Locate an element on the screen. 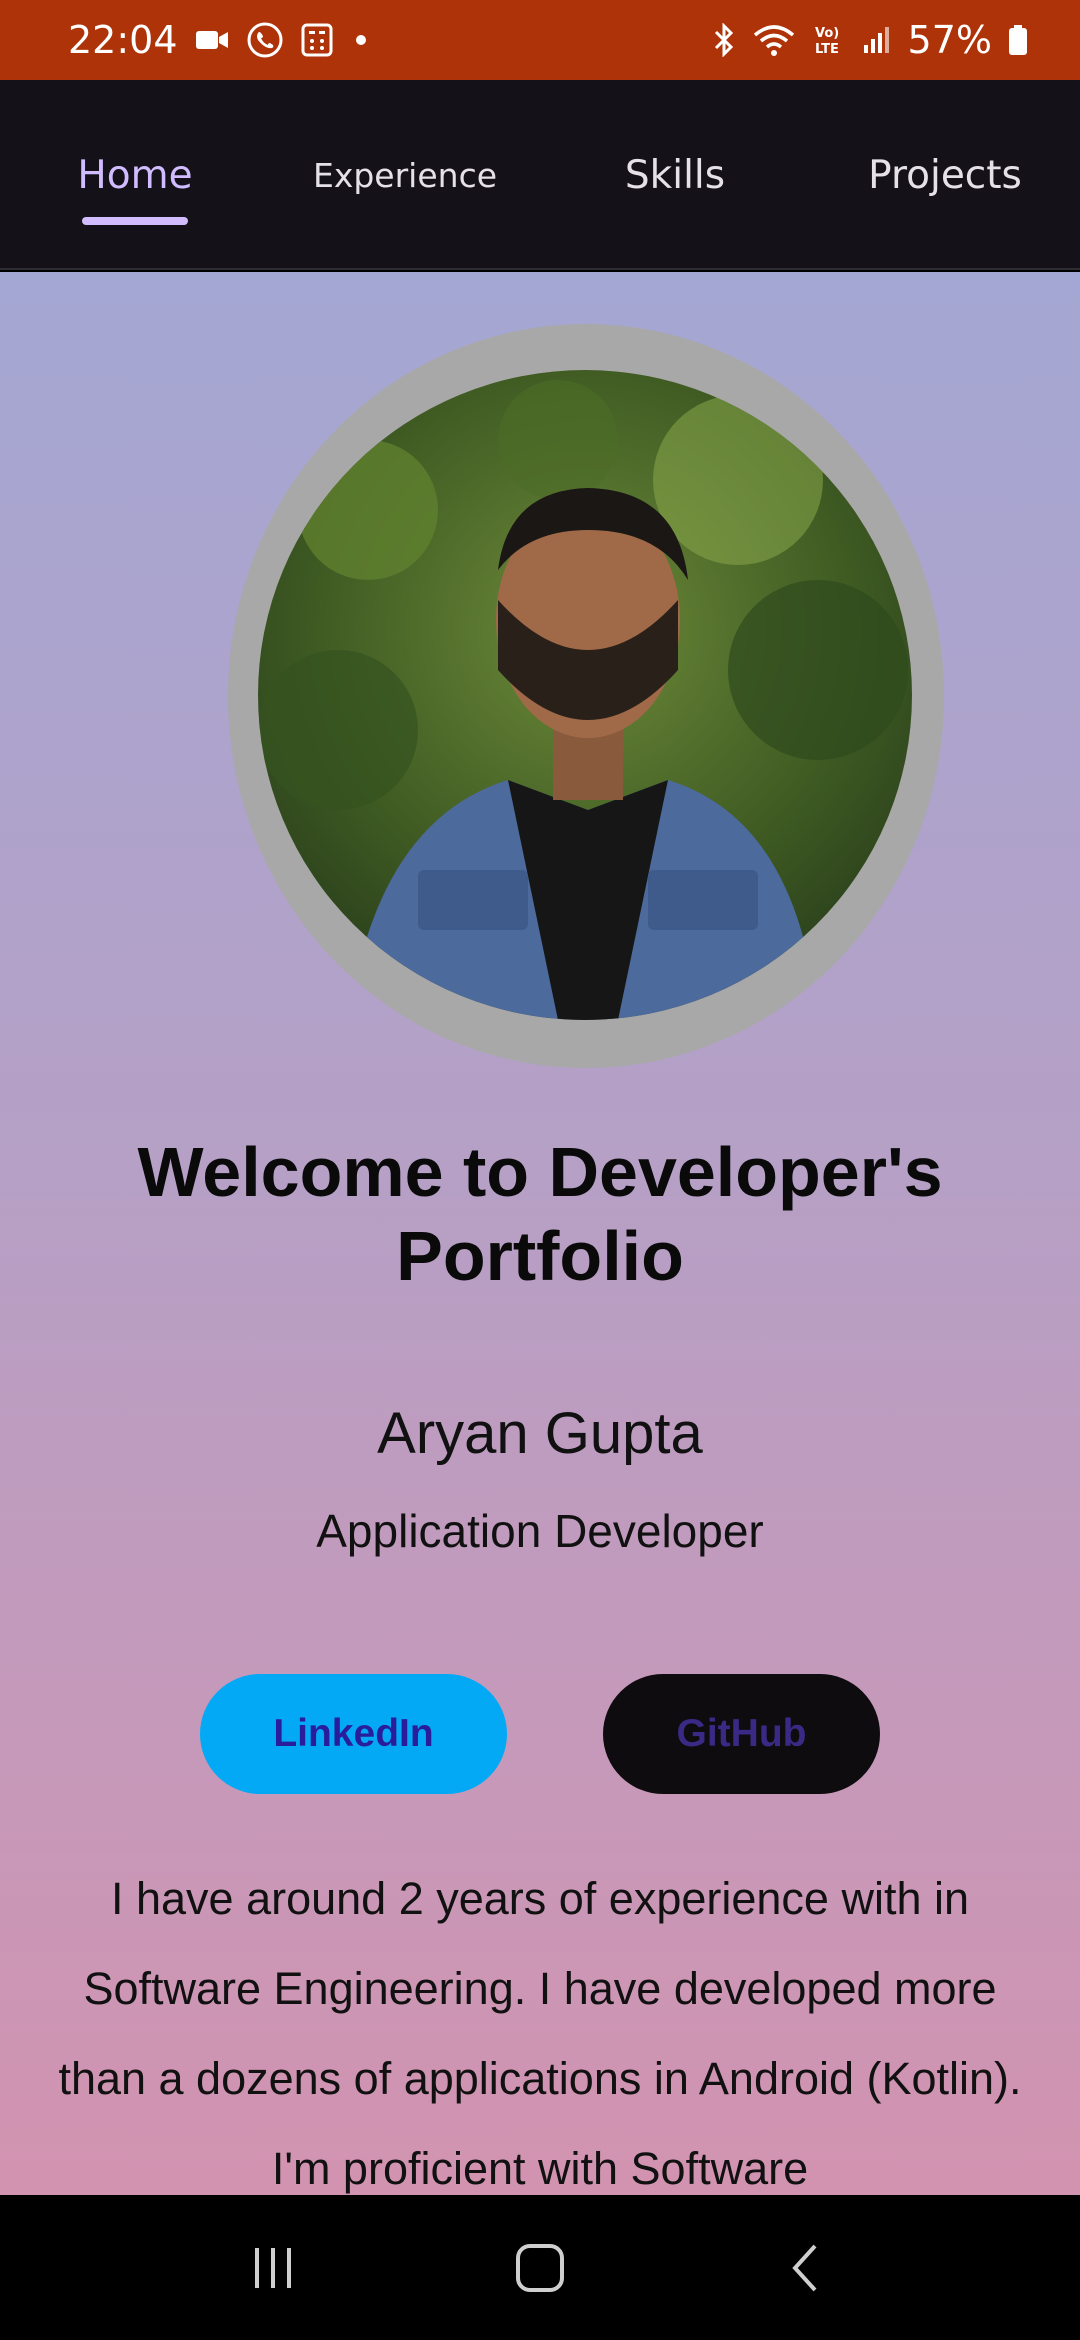  page-title: Welcome to Developer's Portfolio is located at coordinates (540, 1214).